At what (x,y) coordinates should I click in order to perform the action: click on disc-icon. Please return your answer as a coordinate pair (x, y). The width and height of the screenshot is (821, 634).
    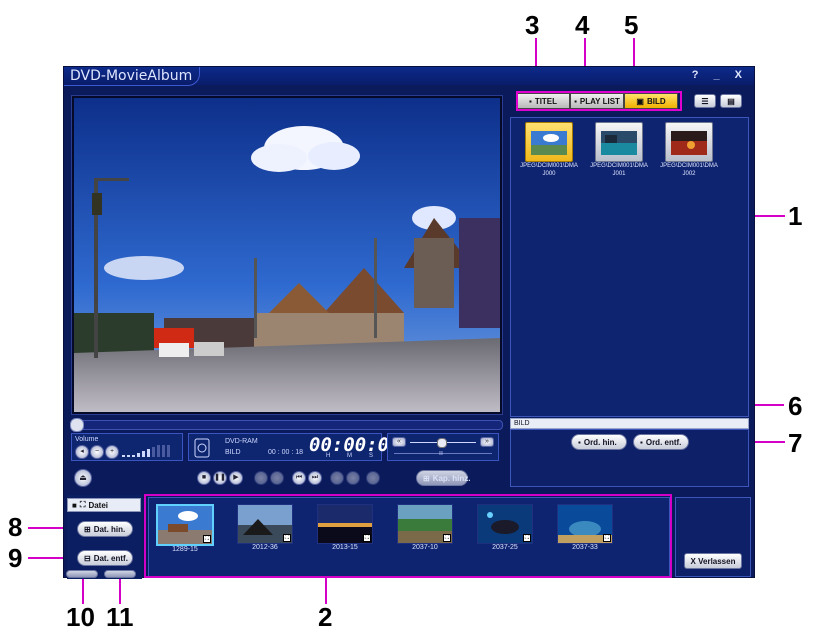
    Looking at the image, I should click on (202, 448).